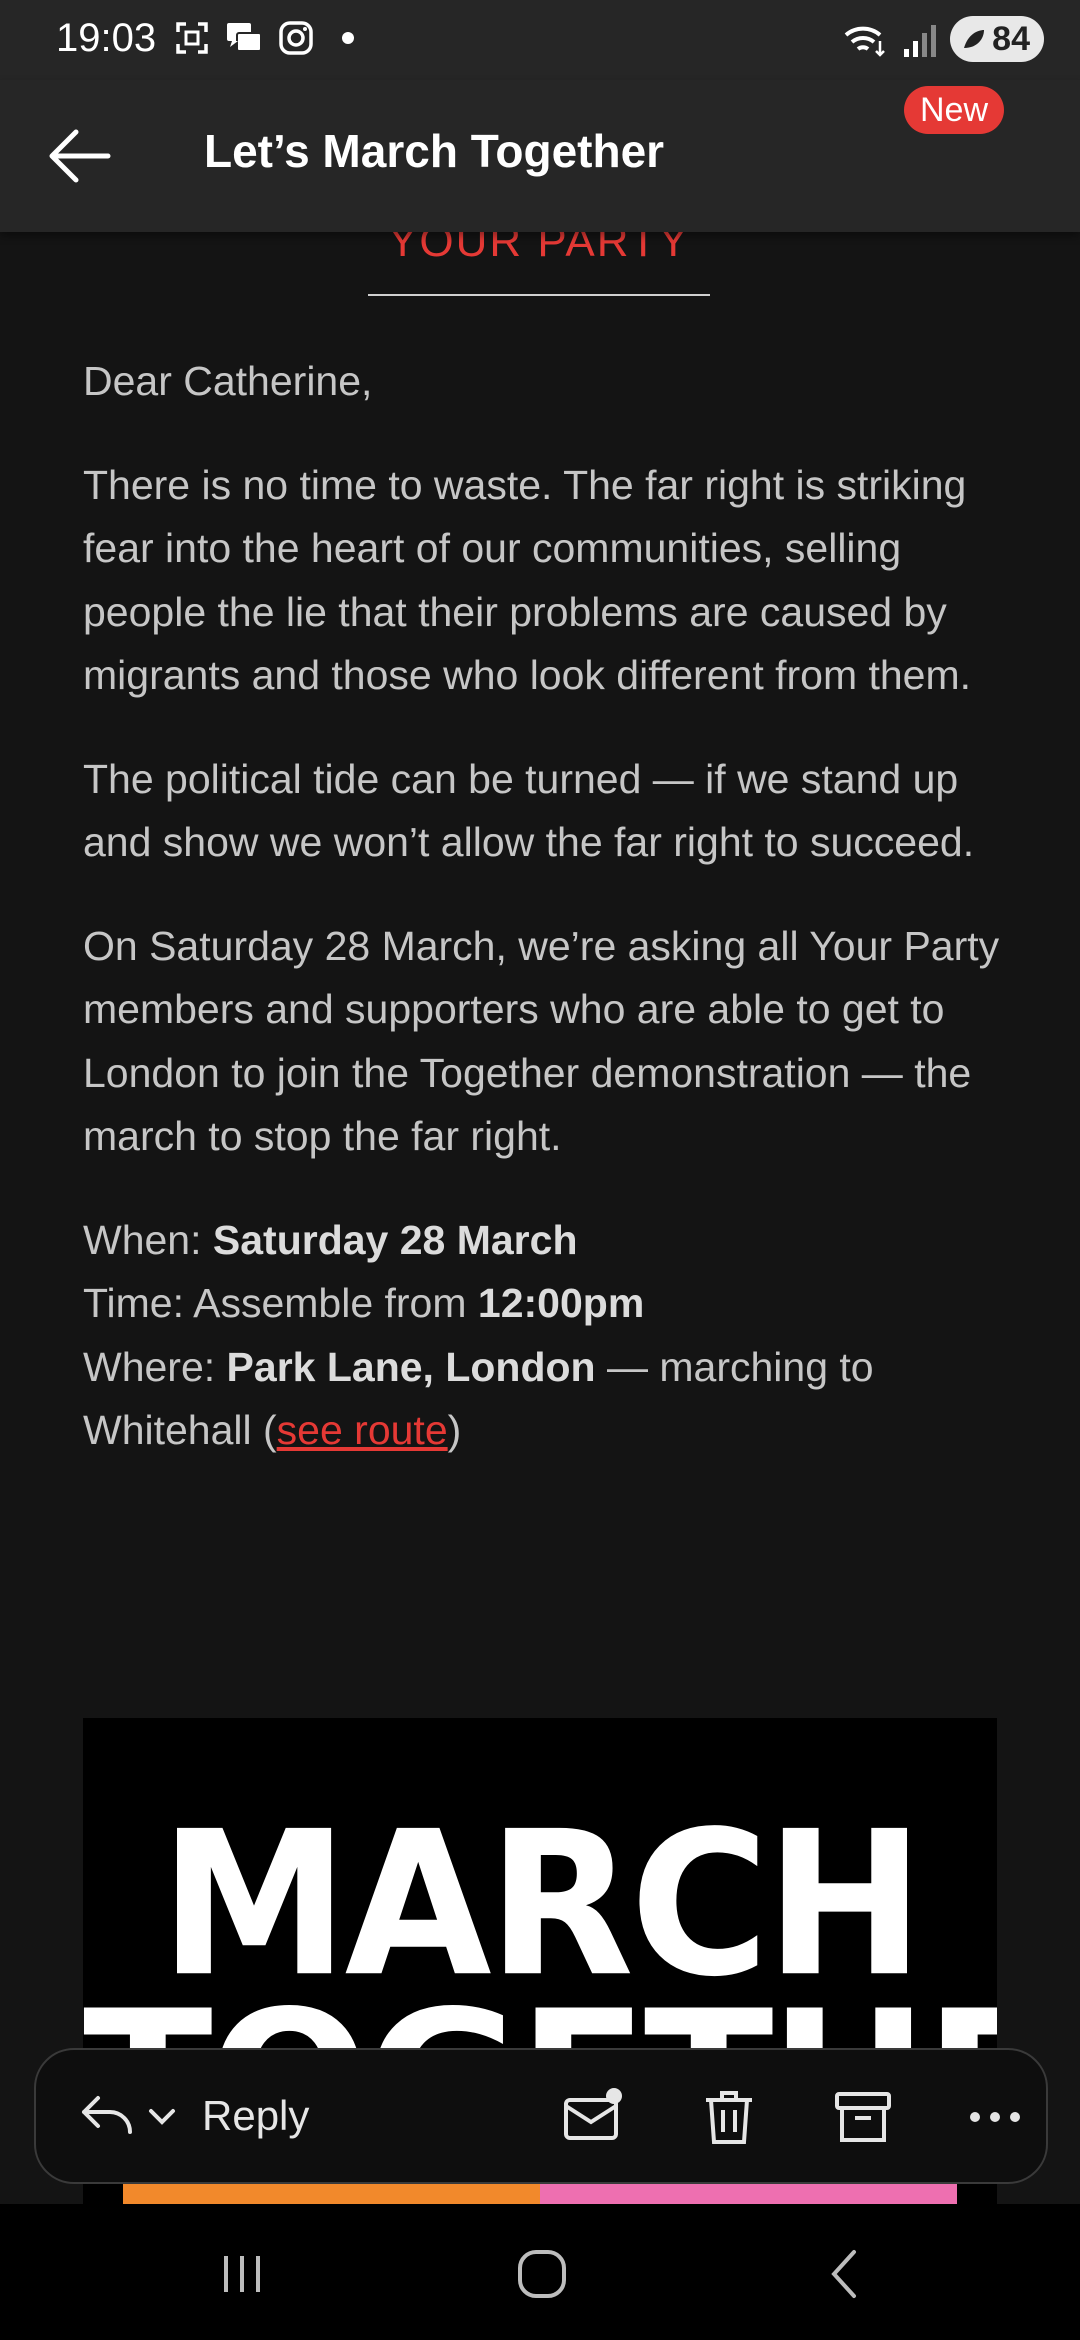 This screenshot has width=1080, height=2340. What do you see at coordinates (593, 2117) in the screenshot?
I see `mark-unread-icon` at bounding box center [593, 2117].